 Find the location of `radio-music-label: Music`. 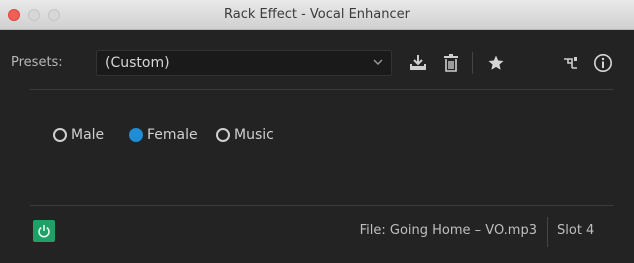

radio-music-label: Music is located at coordinates (254, 135).